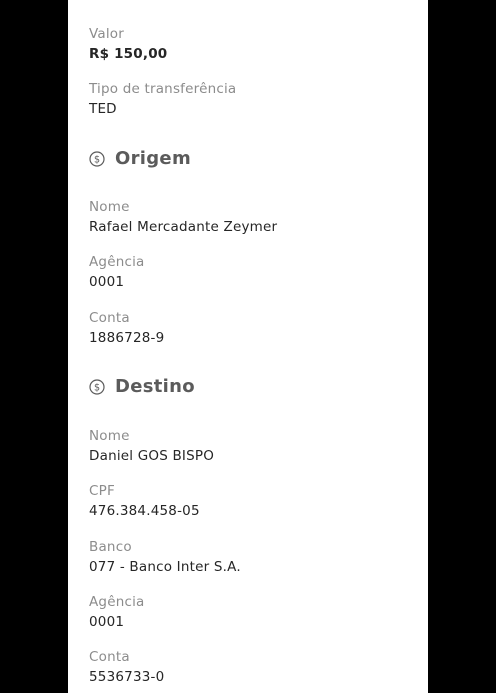  Describe the element at coordinates (126, 667) in the screenshot. I see `destination-account-field: Conta 5536733-0` at that location.